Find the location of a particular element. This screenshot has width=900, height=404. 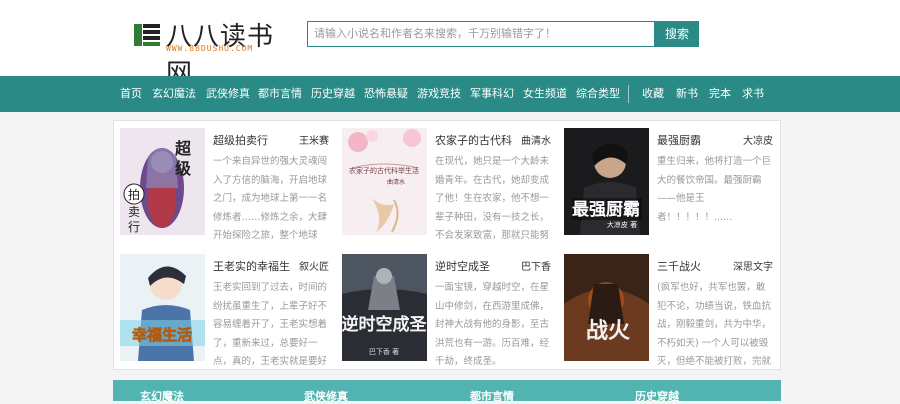

cover-title-text: 最强厨霸 is located at coordinates (606, 210).